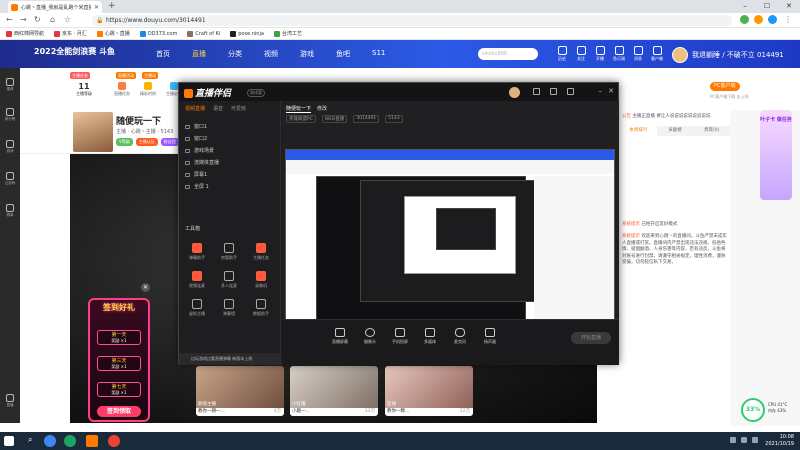  I want to click on microphone-button: 麦克风, so click(460, 336).